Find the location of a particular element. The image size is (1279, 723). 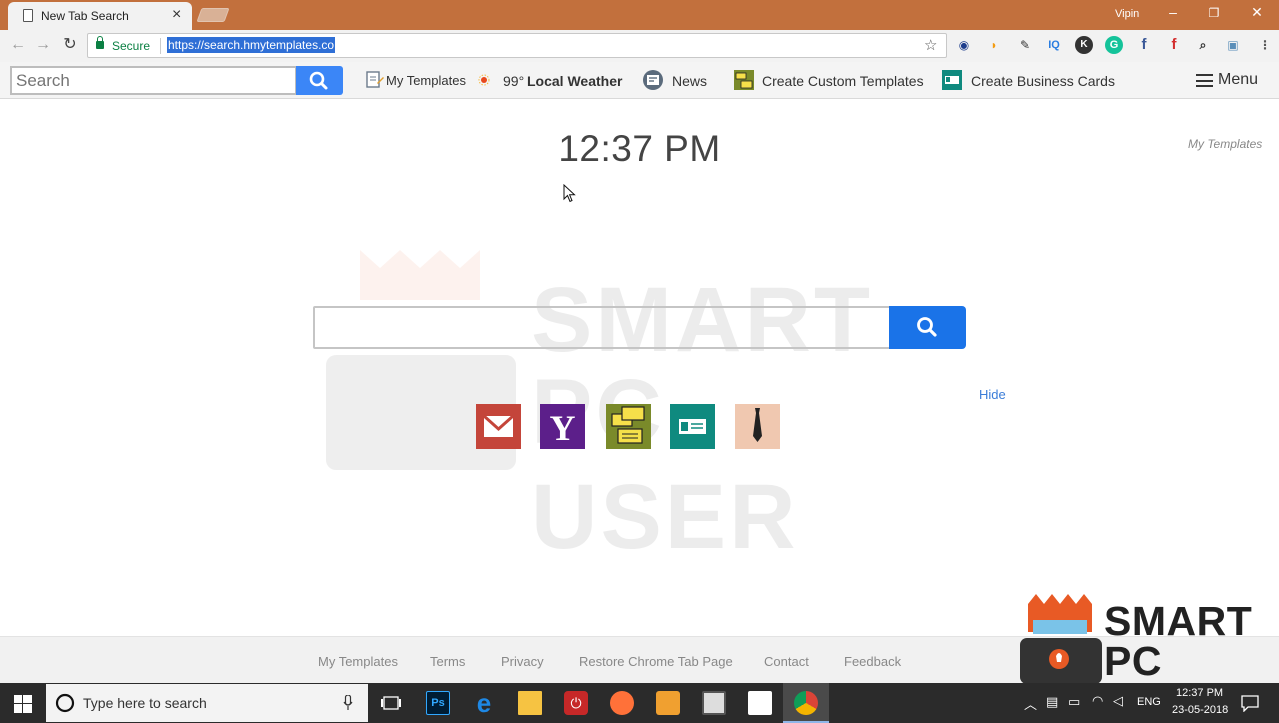

firefox-icon is located at coordinates (622, 703).